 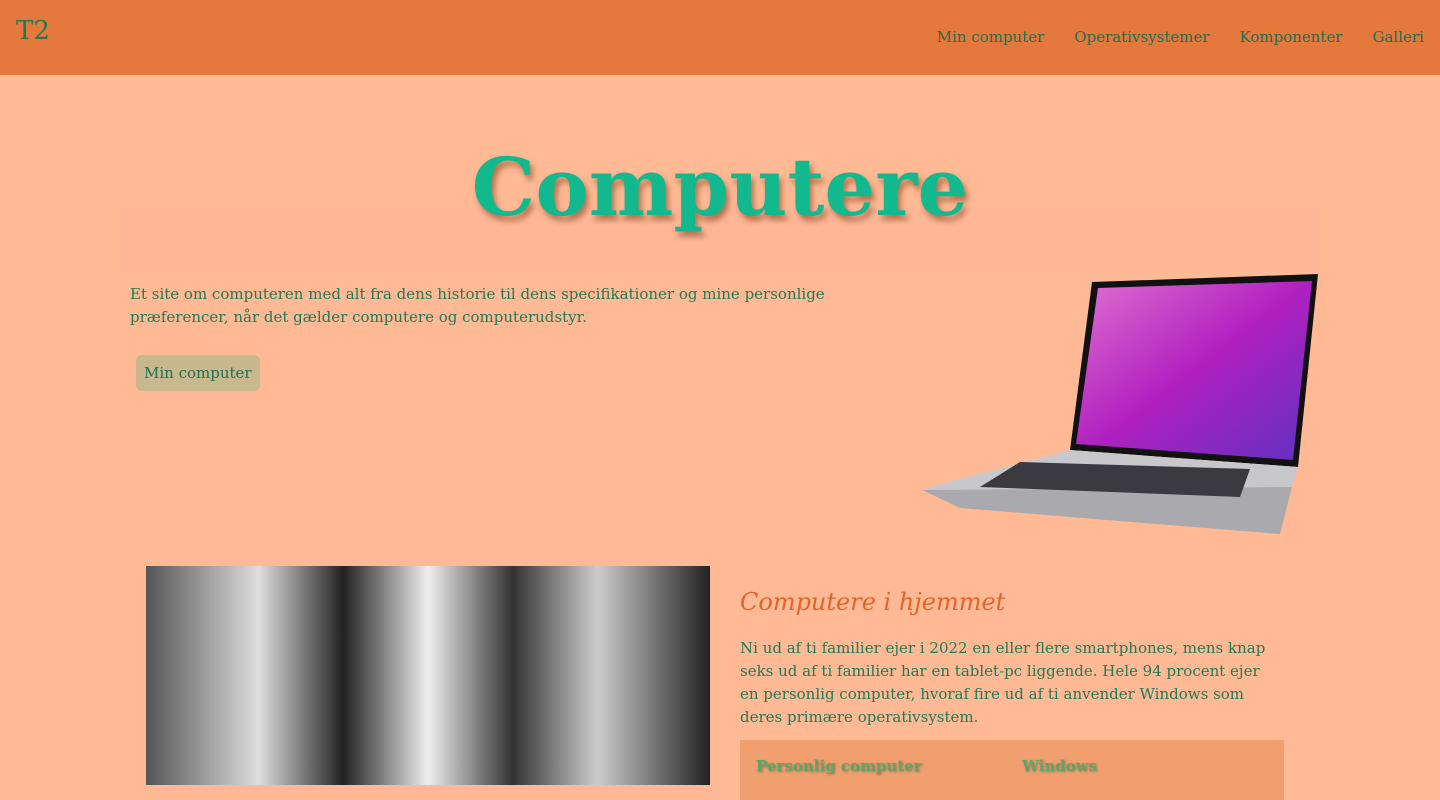 What do you see at coordinates (198, 373) in the screenshot?
I see `min-computer-button: Min computer` at bounding box center [198, 373].